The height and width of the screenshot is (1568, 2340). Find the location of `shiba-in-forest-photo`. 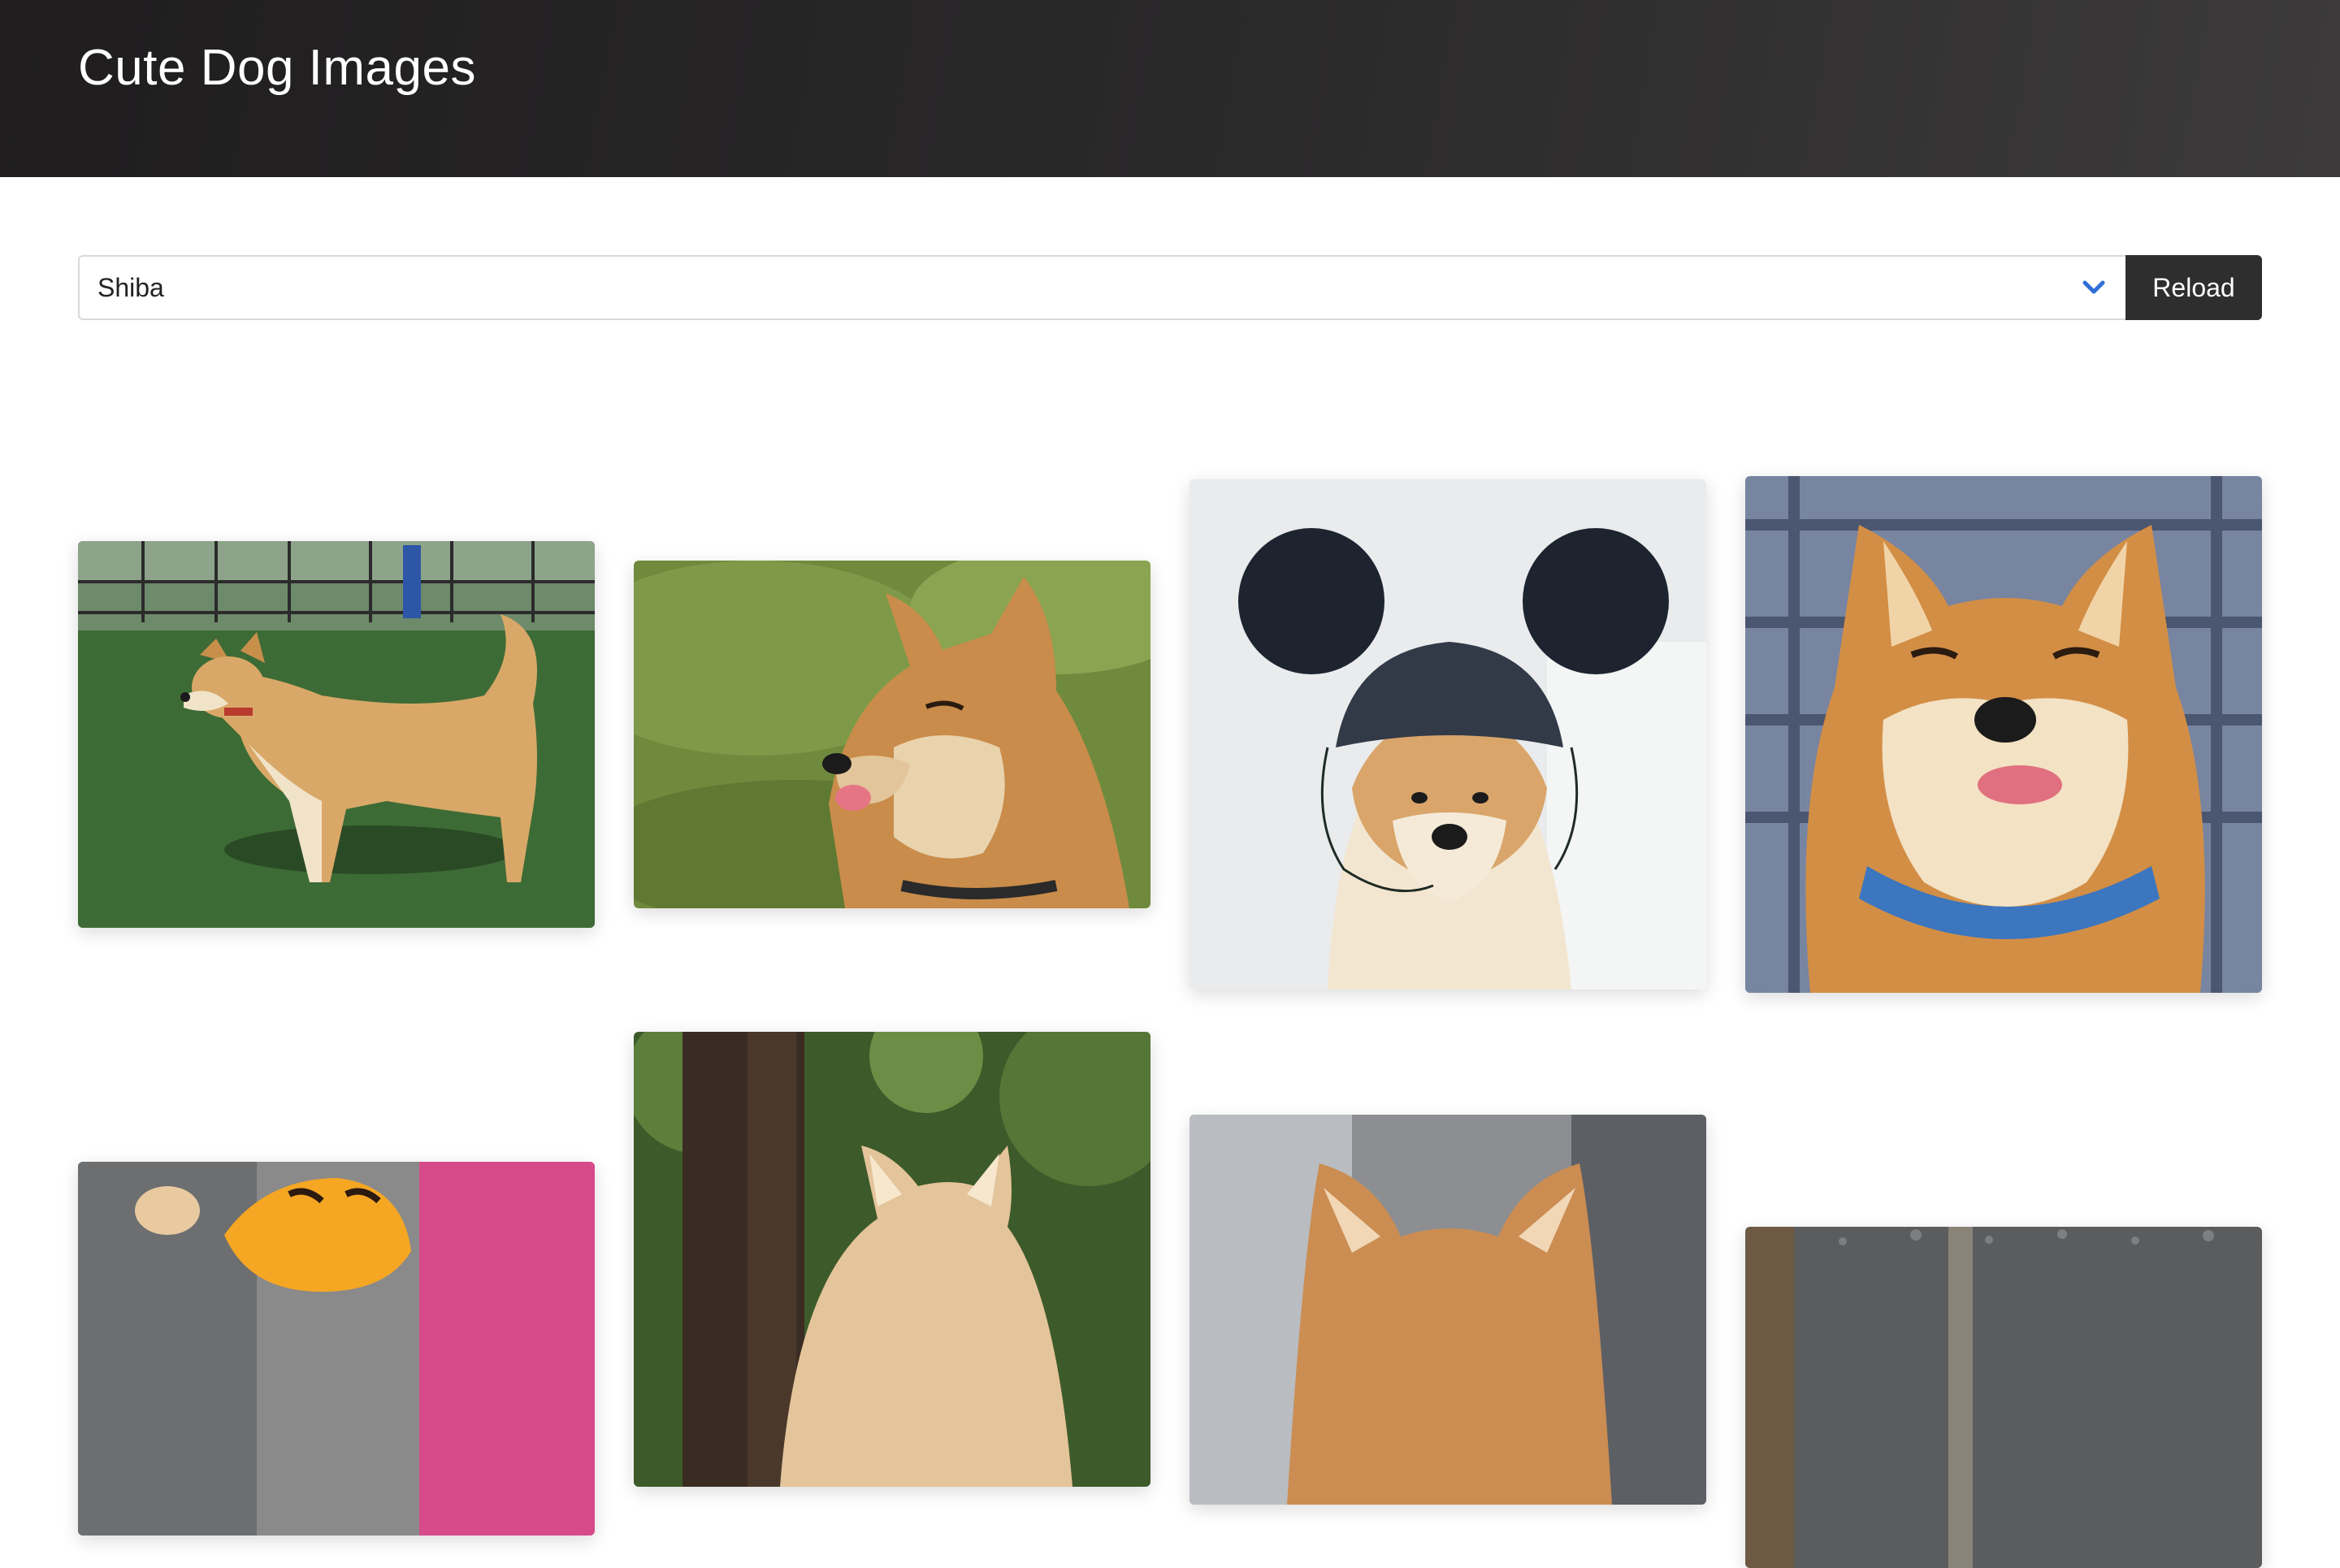

shiba-in-forest-photo is located at coordinates (892, 1259).